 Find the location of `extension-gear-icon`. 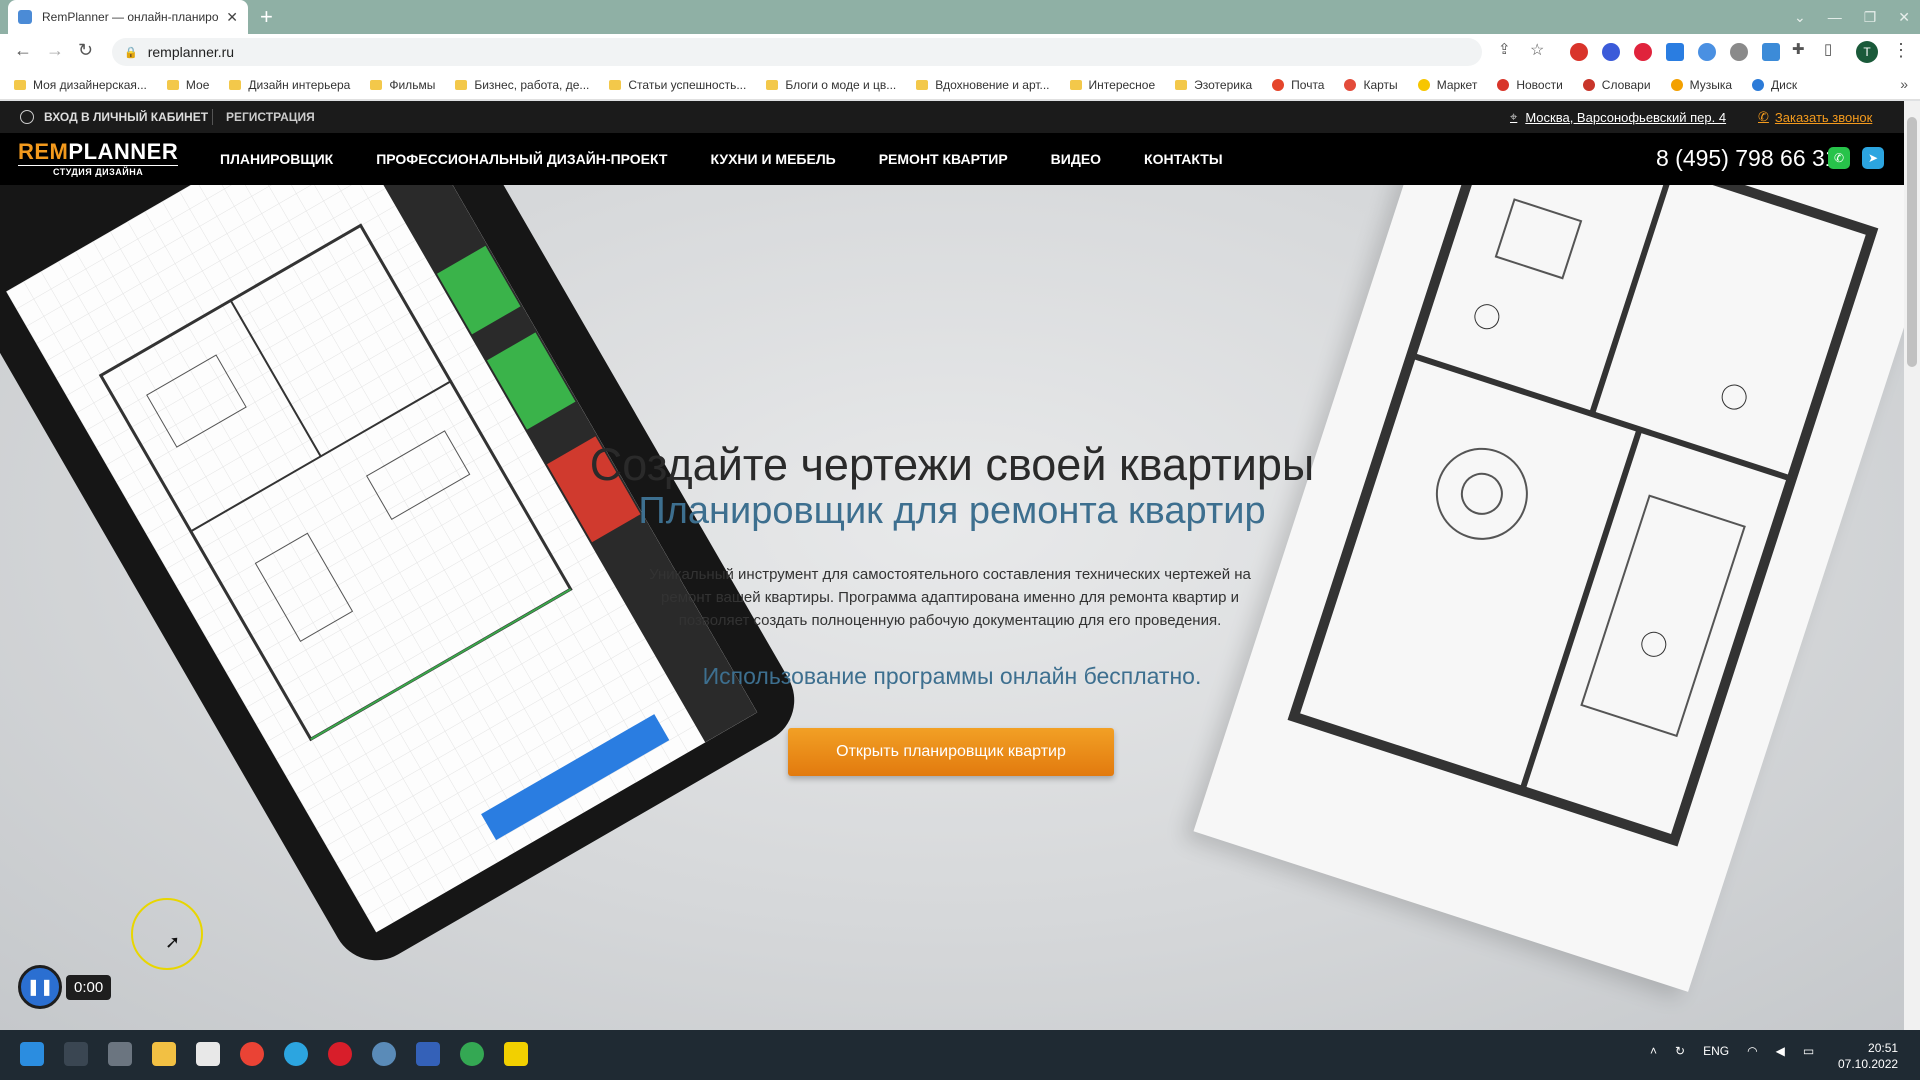

extension-gear-icon is located at coordinates (1707, 52).